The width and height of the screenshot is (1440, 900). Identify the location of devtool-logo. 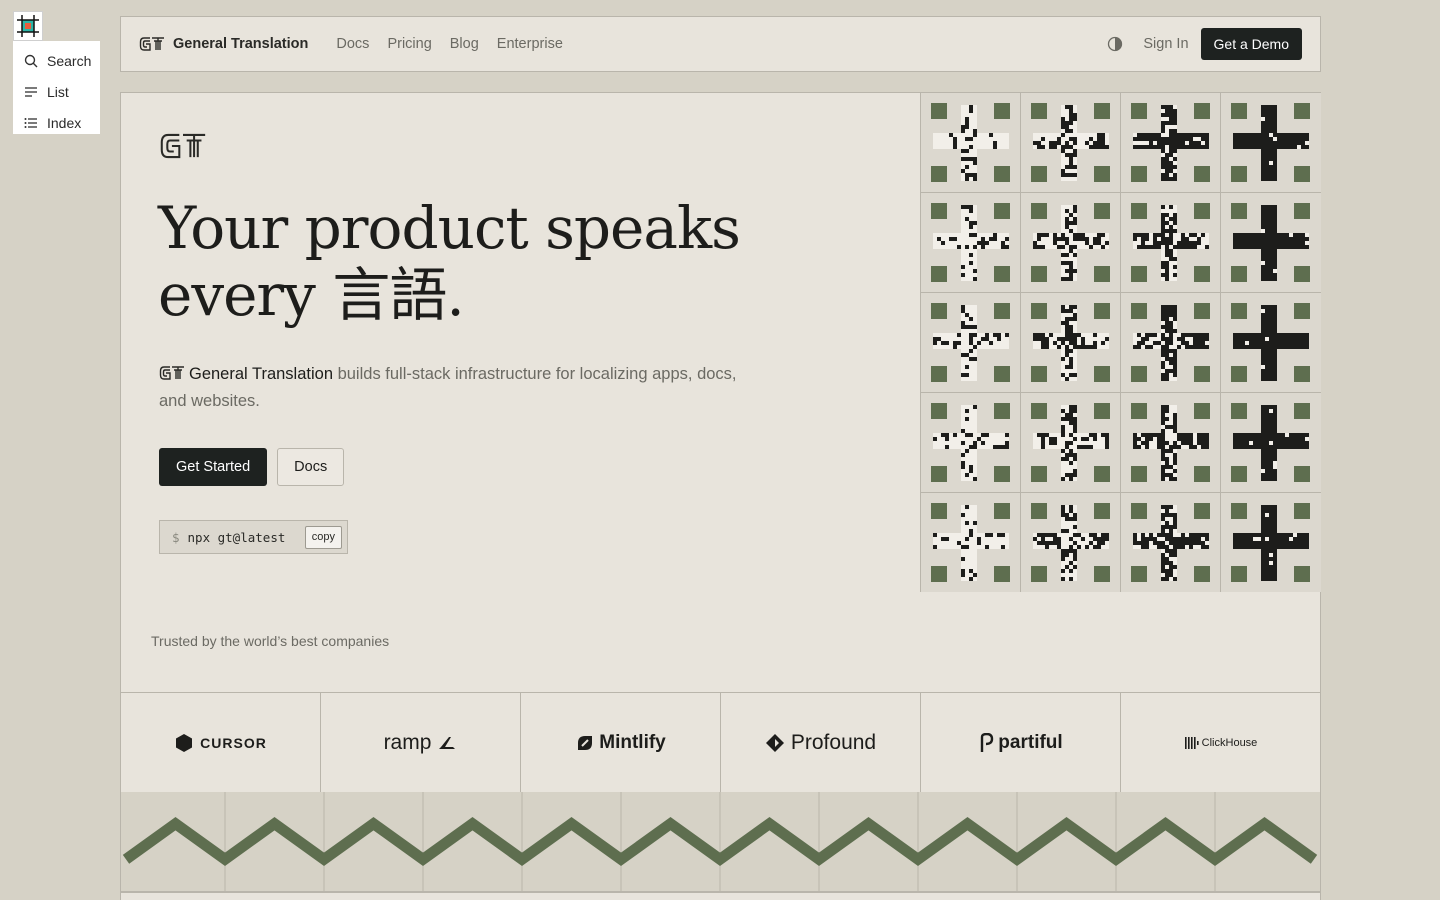
(28, 26).